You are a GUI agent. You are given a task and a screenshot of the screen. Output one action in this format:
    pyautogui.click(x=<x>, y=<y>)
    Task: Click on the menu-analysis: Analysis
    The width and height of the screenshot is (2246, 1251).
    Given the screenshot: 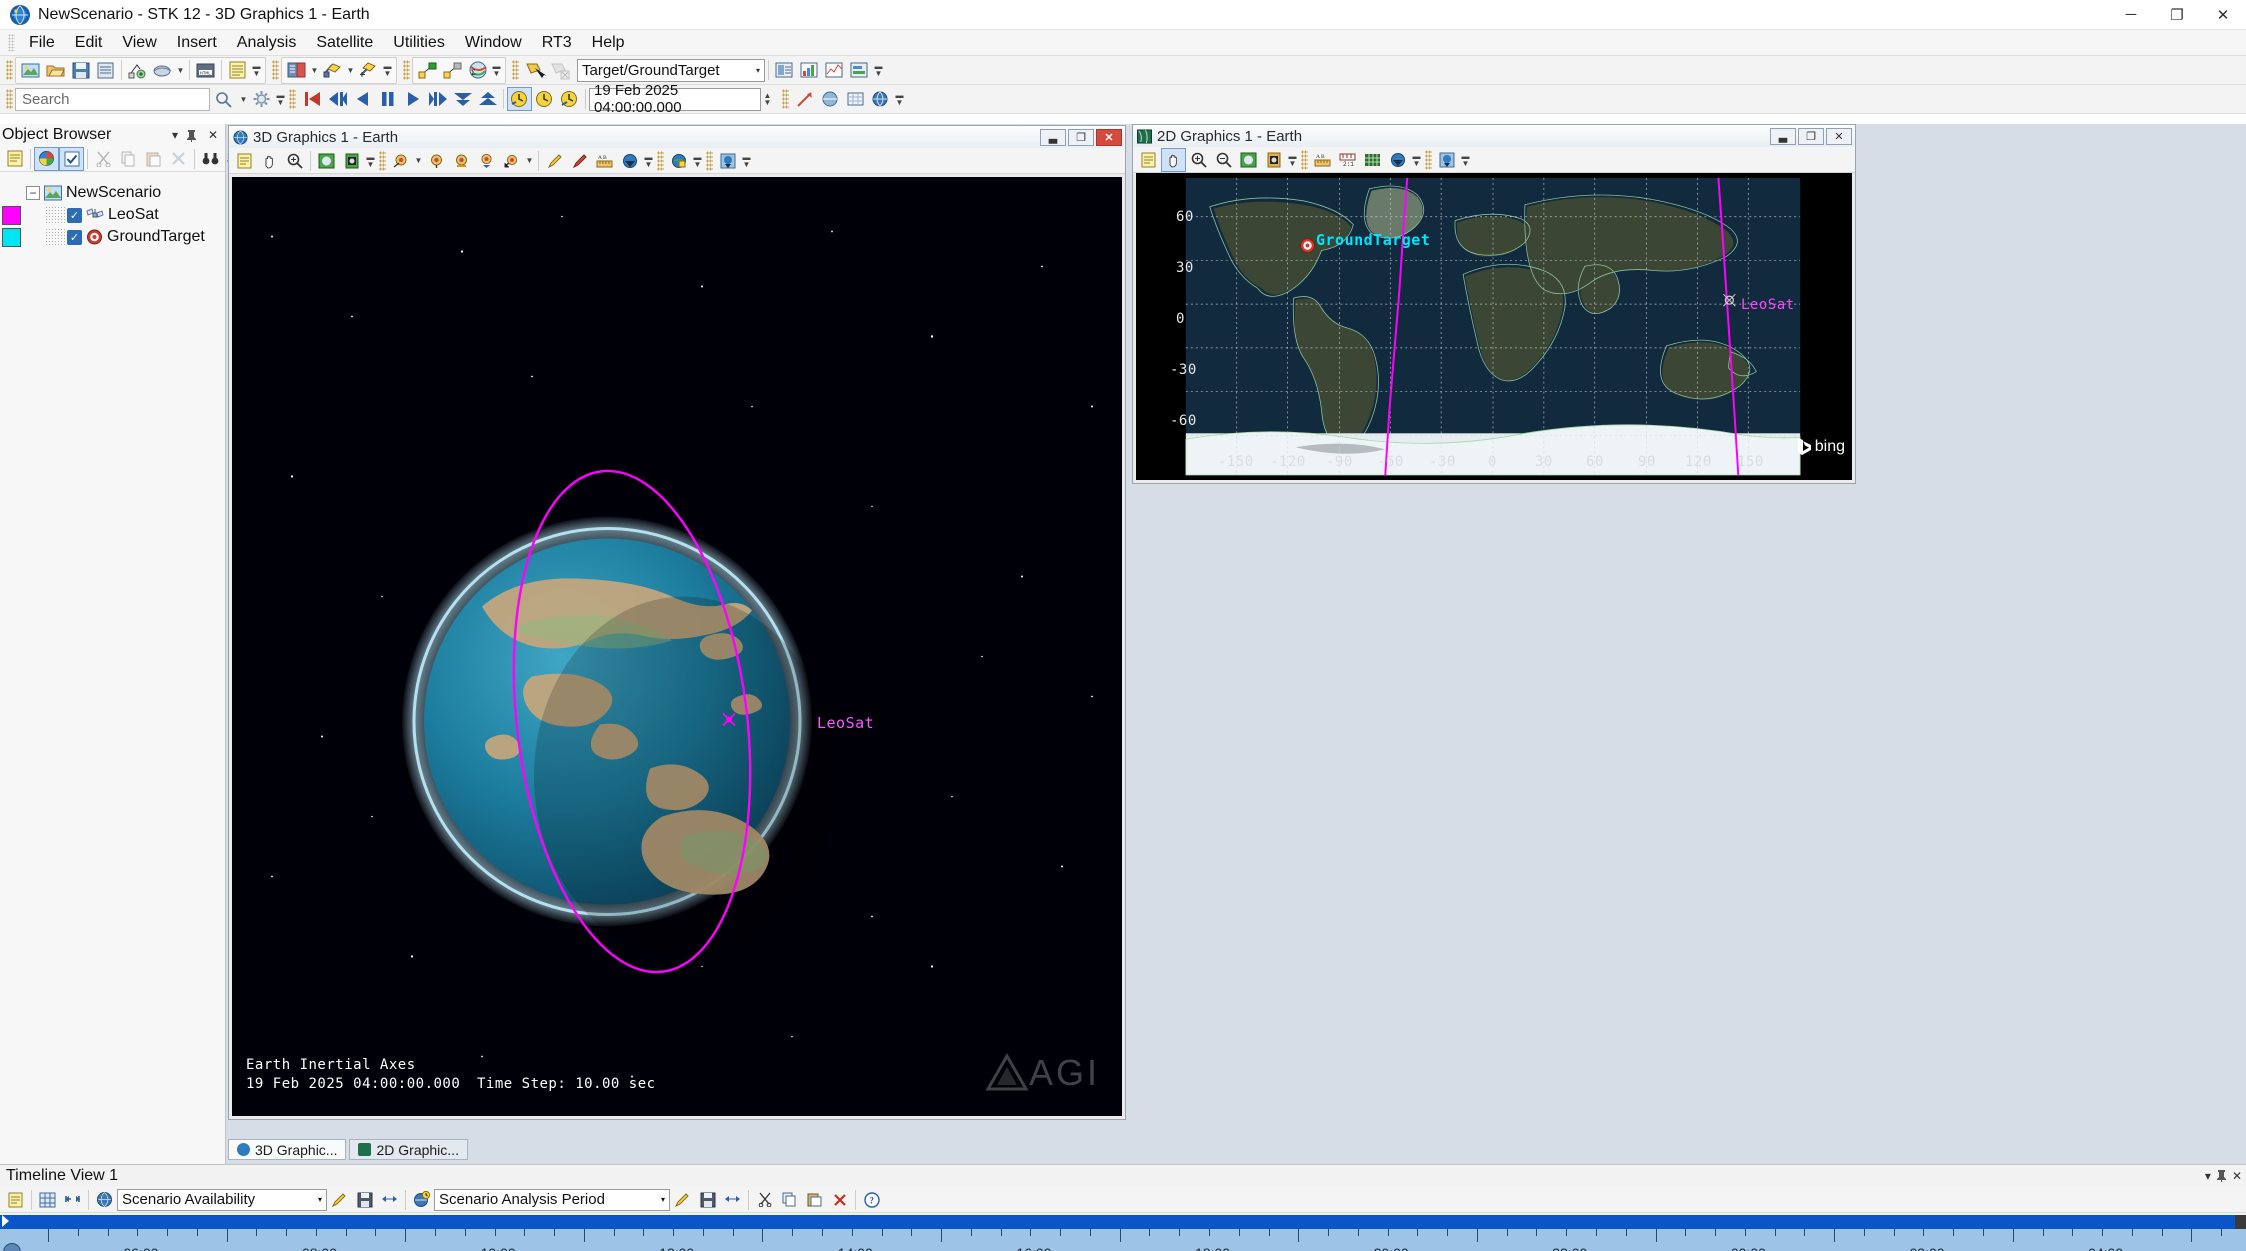 What is the action you would take?
    pyautogui.click(x=267, y=43)
    